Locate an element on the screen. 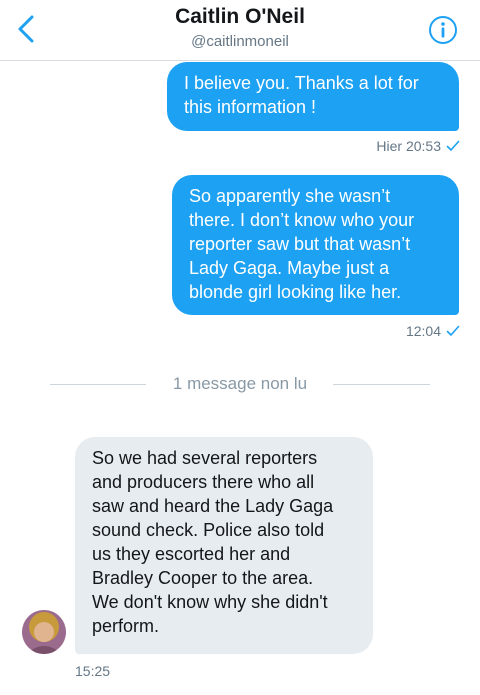  message-timestamp: 12:04 is located at coordinates (423, 331).